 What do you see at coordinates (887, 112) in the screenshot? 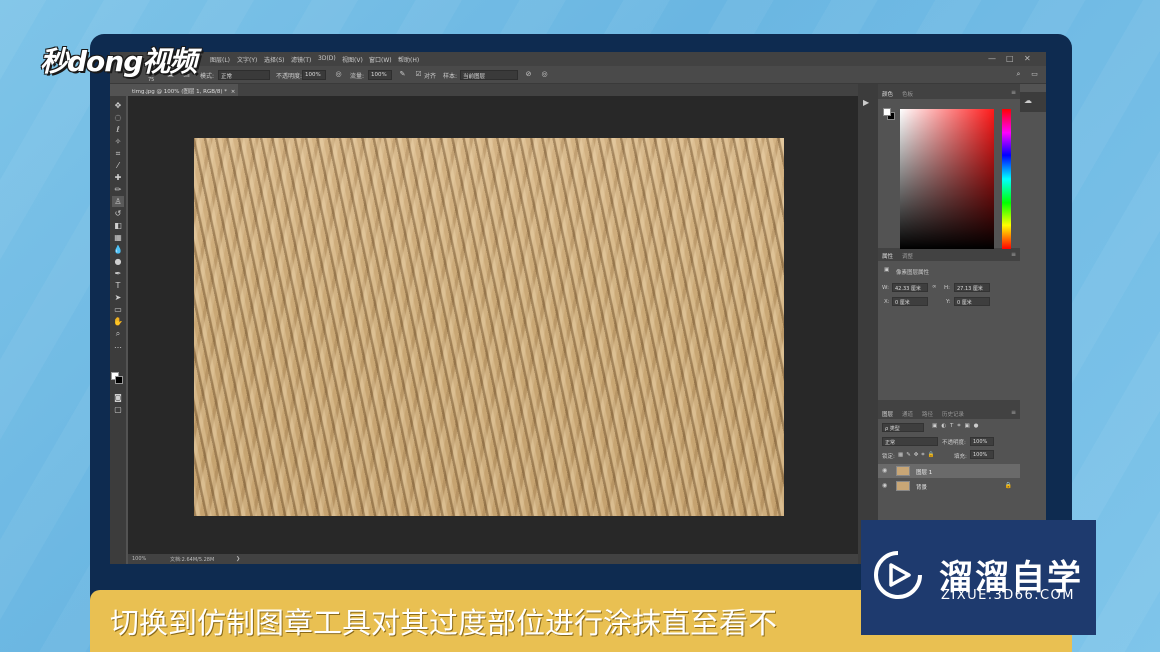
I see `fg-color-chip` at bounding box center [887, 112].